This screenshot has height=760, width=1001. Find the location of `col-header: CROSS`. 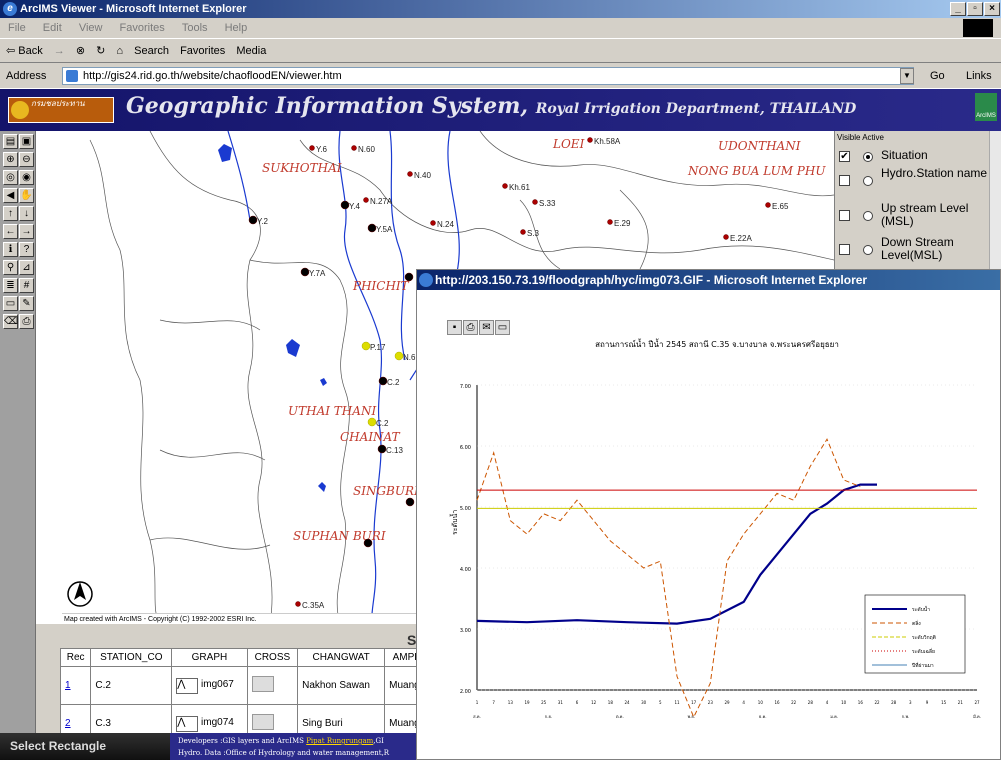

col-header: CROSS is located at coordinates (272, 657).